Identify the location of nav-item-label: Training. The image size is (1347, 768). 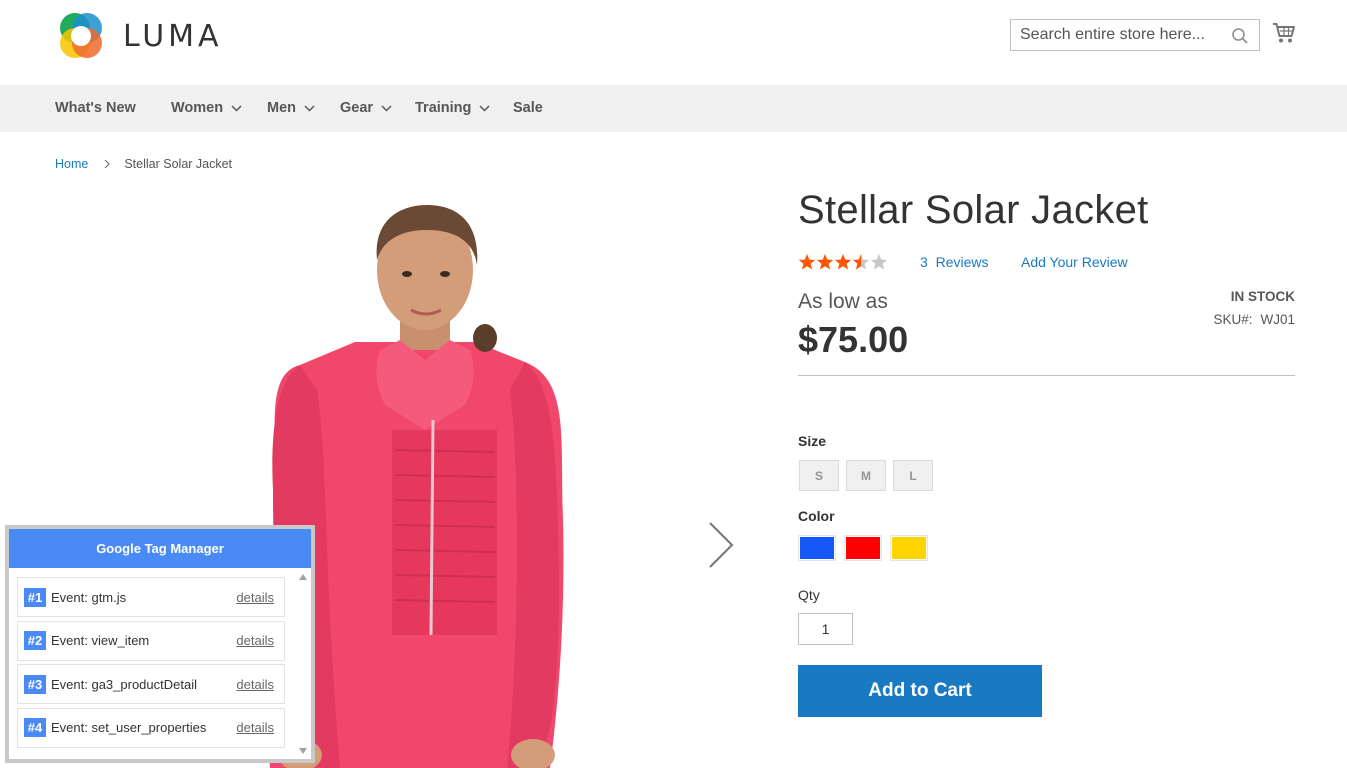
(443, 108).